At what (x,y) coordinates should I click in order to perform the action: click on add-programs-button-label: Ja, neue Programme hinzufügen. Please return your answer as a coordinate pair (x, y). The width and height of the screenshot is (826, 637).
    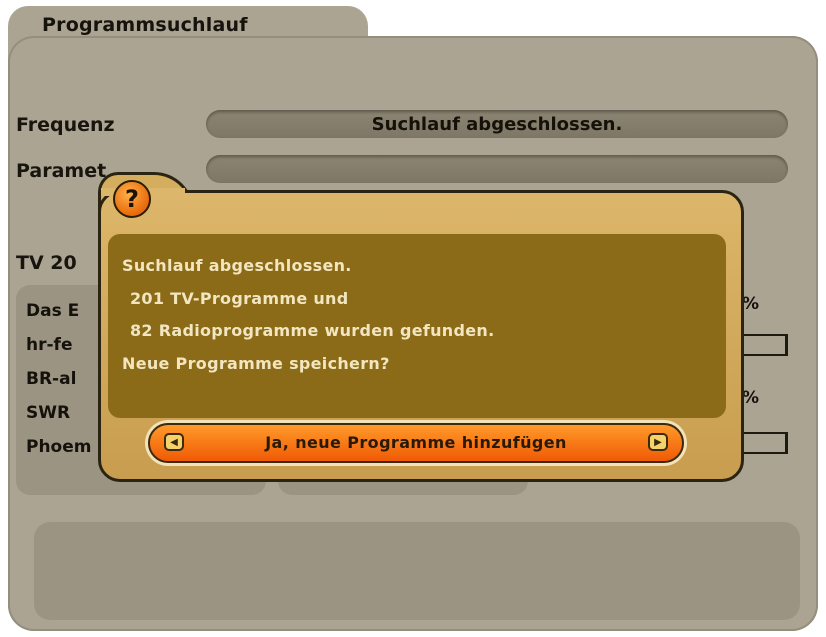
    Looking at the image, I should click on (416, 442).